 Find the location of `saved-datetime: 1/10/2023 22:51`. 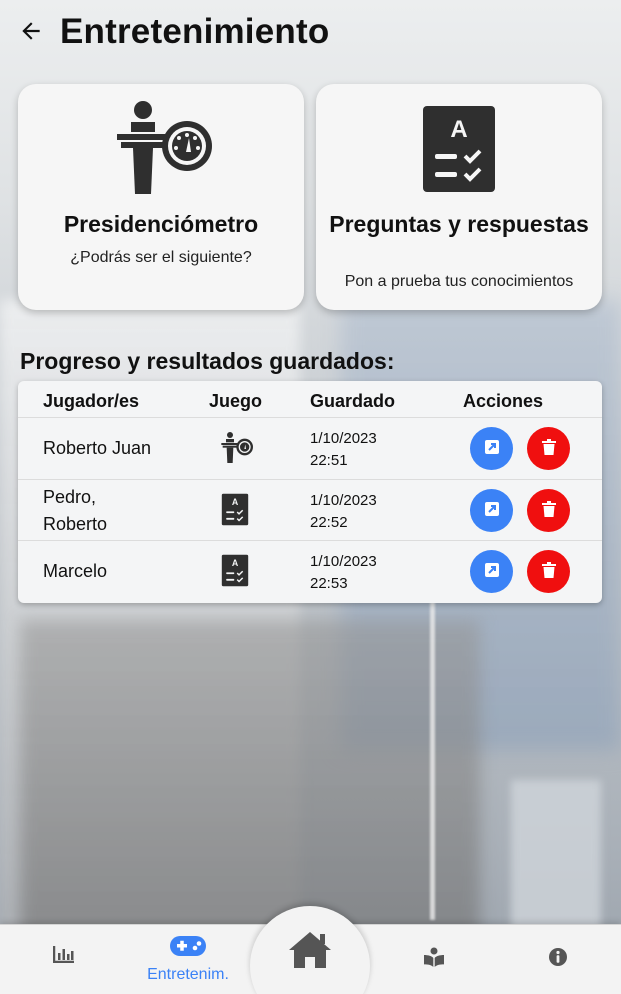

saved-datetime: 1/10/2023 22:51 is located at coordinates (343, 449).